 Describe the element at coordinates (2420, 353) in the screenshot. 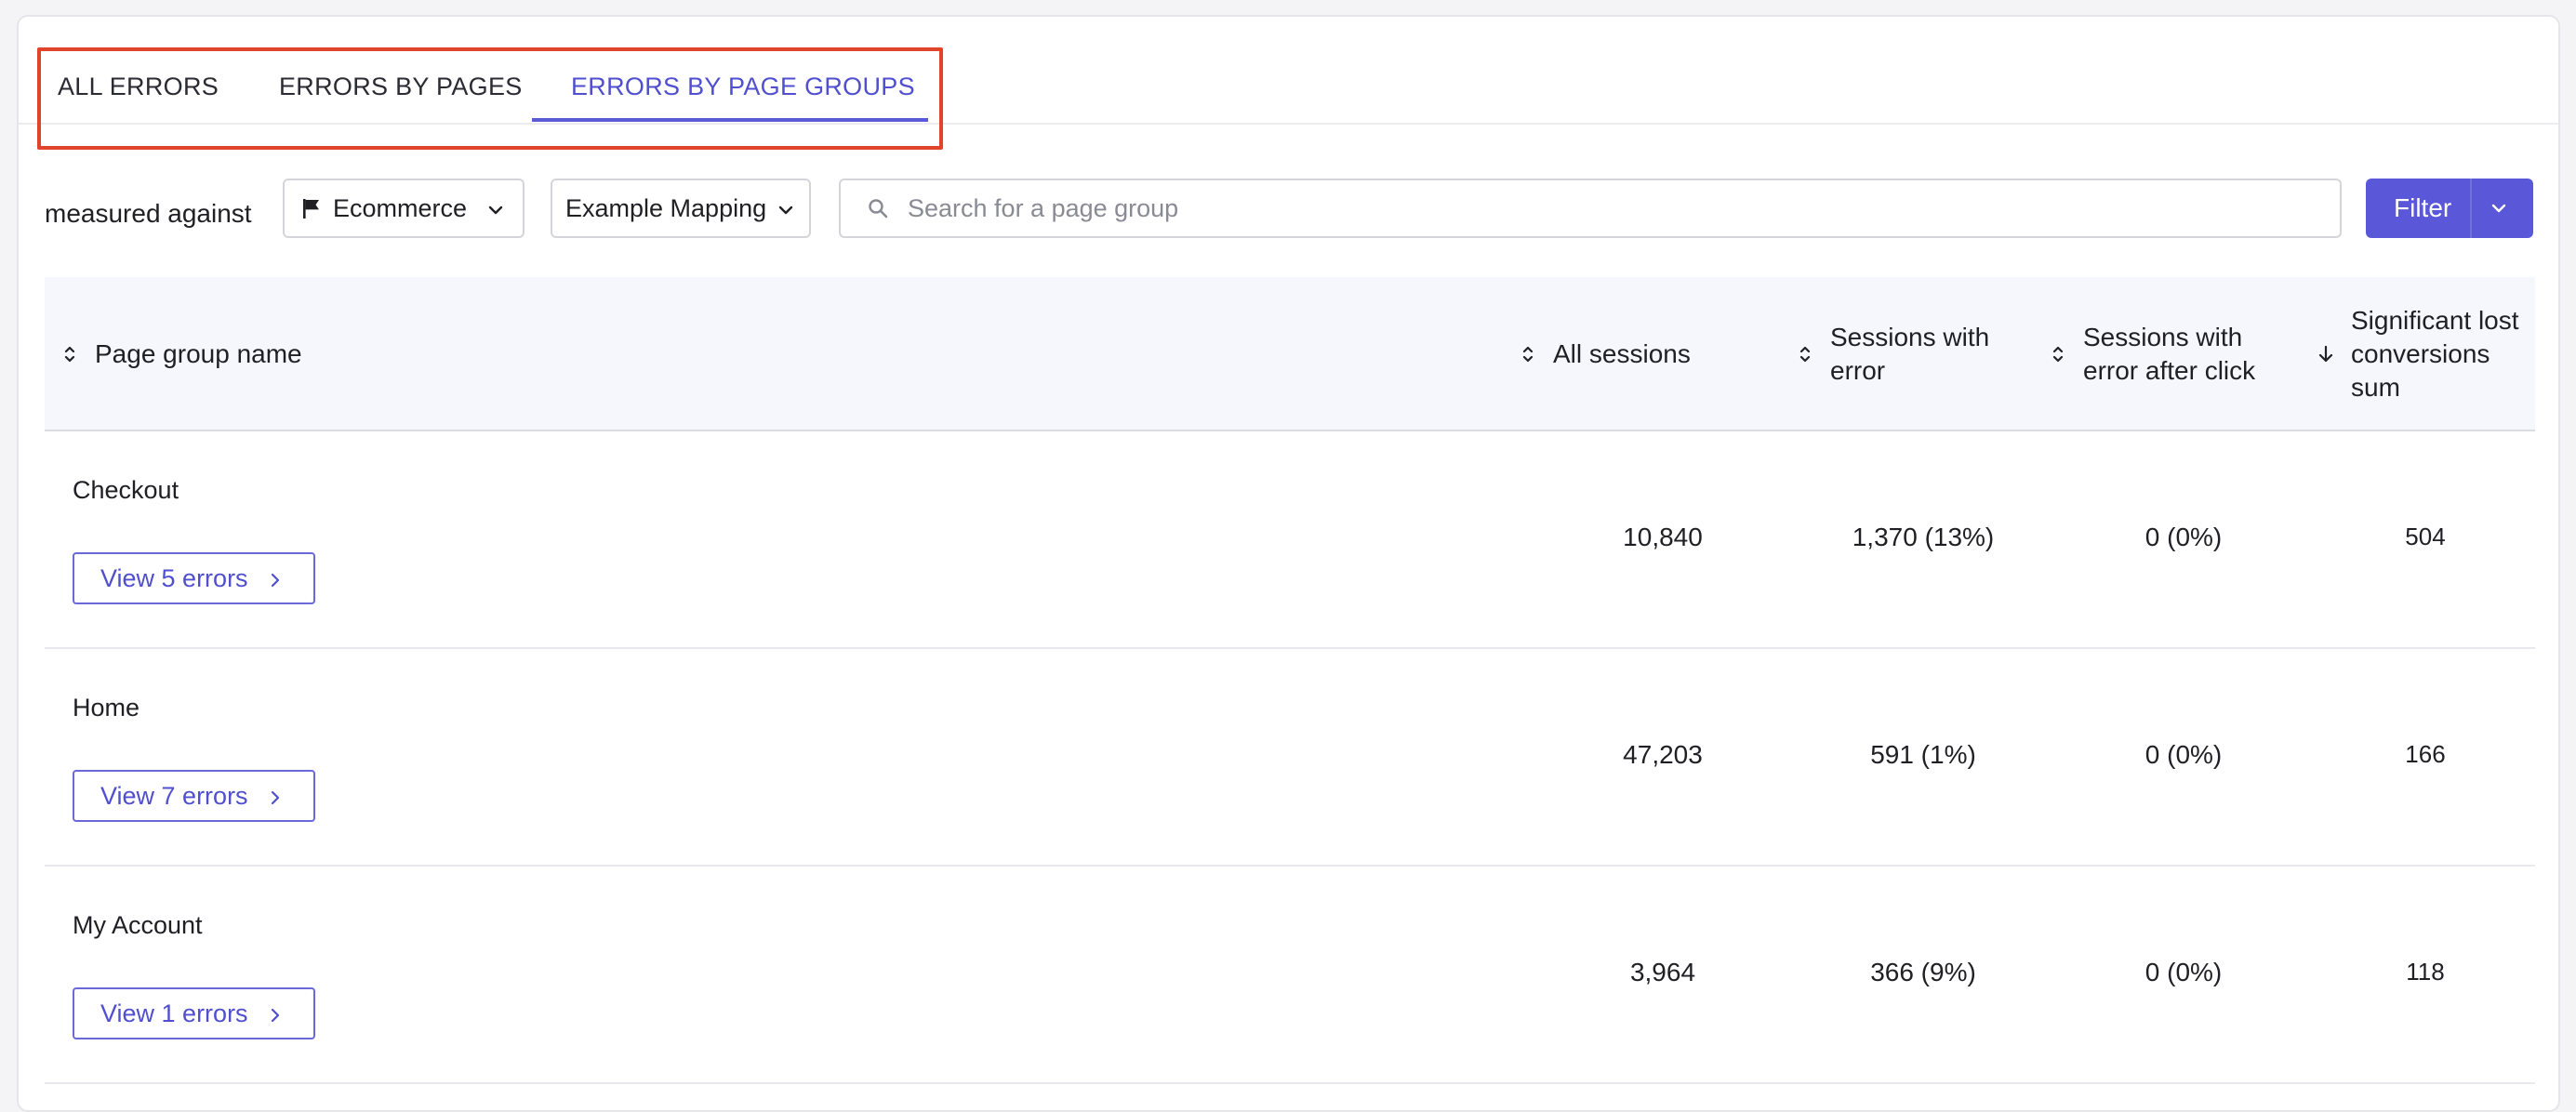

I see `header-line: conversions` at that location.